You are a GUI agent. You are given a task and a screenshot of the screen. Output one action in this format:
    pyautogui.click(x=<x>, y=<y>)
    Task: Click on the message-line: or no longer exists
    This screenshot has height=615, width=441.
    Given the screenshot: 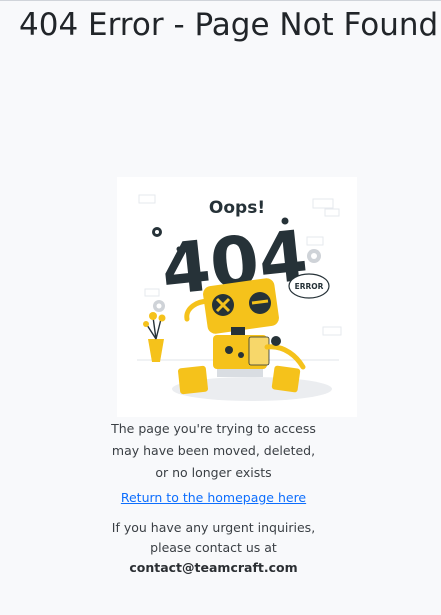 What is the action you would take?
    pyautogui.click(x=213, y=472)
    